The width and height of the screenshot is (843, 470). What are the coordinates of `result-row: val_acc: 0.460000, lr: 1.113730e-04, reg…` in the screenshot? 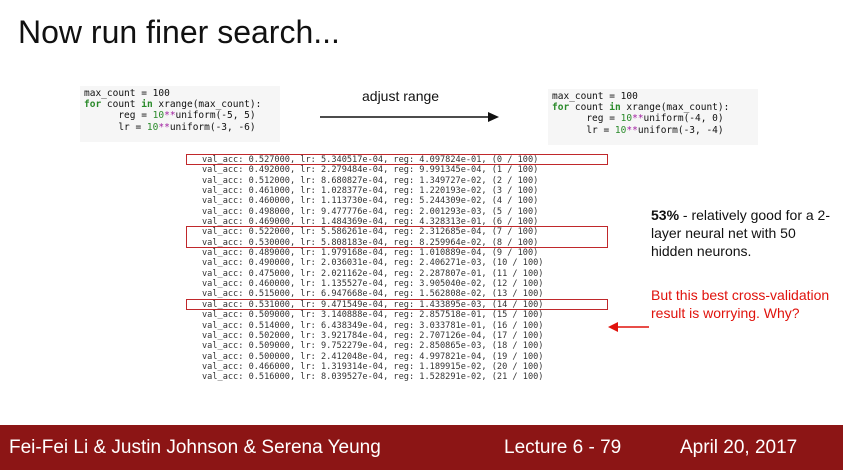 It's located at (370, 201).